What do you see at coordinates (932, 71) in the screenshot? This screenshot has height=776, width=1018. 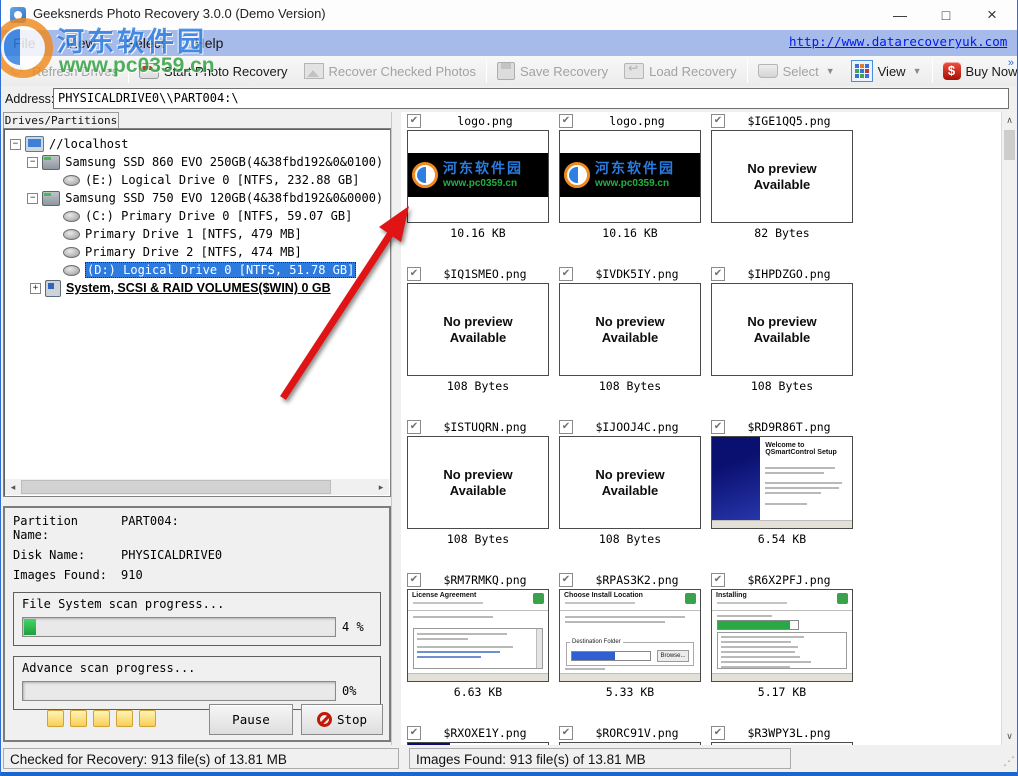 I see `toolbar-separator` at bounding box center [932, 71].